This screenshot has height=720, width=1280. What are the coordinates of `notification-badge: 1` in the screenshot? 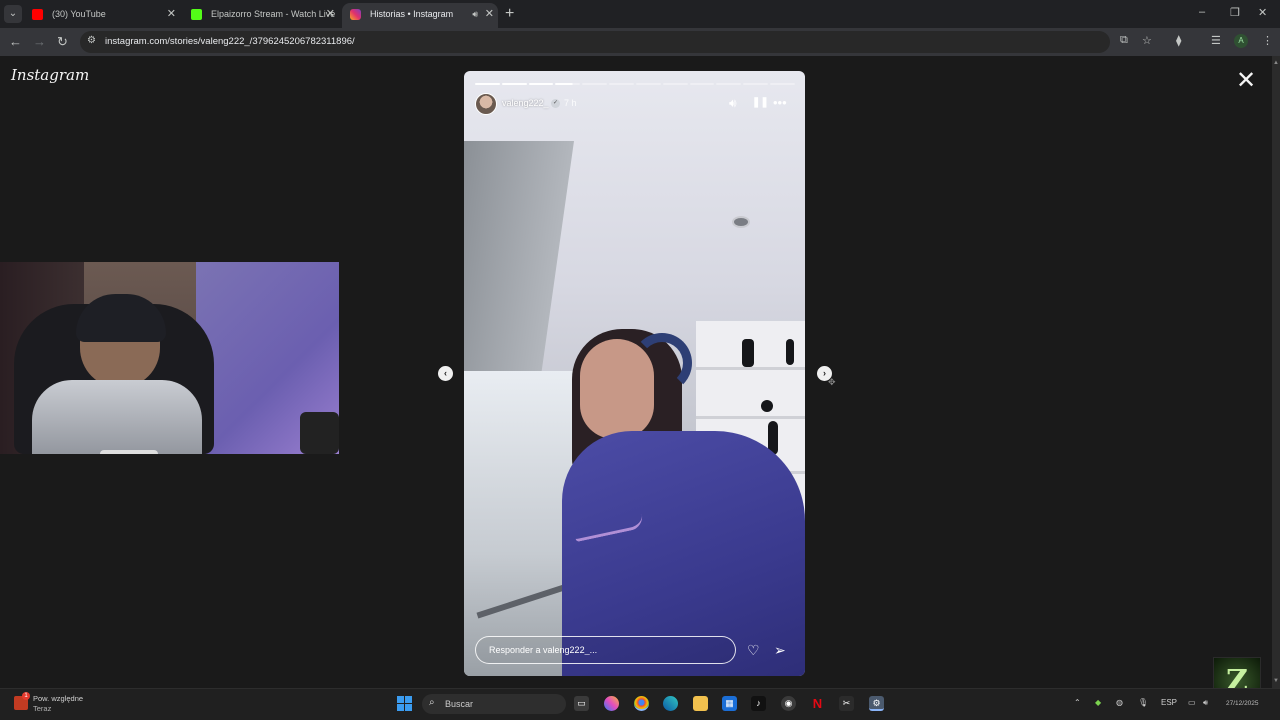 It's located at (26, 696).